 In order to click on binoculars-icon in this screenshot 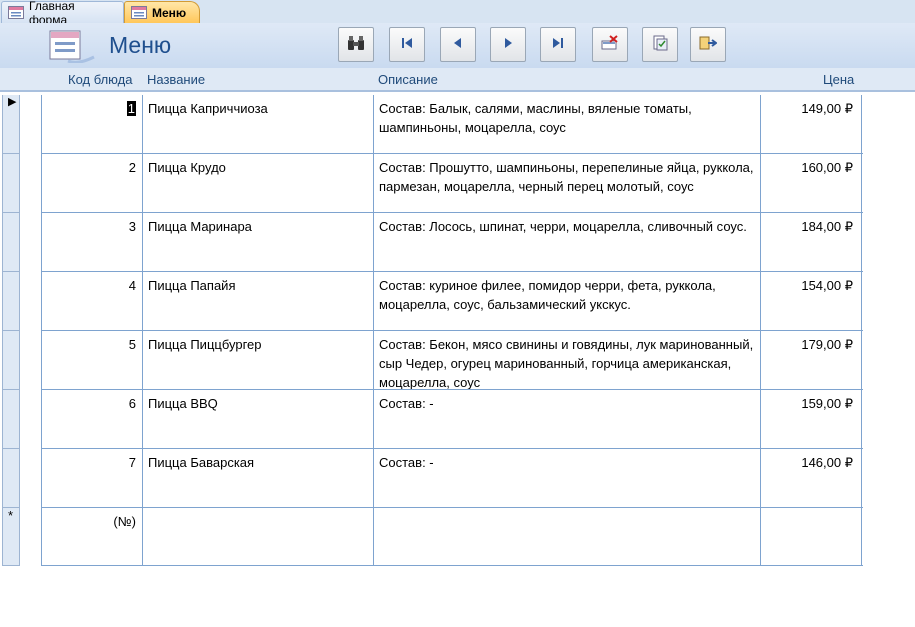, I will do `click(356, 44)`.